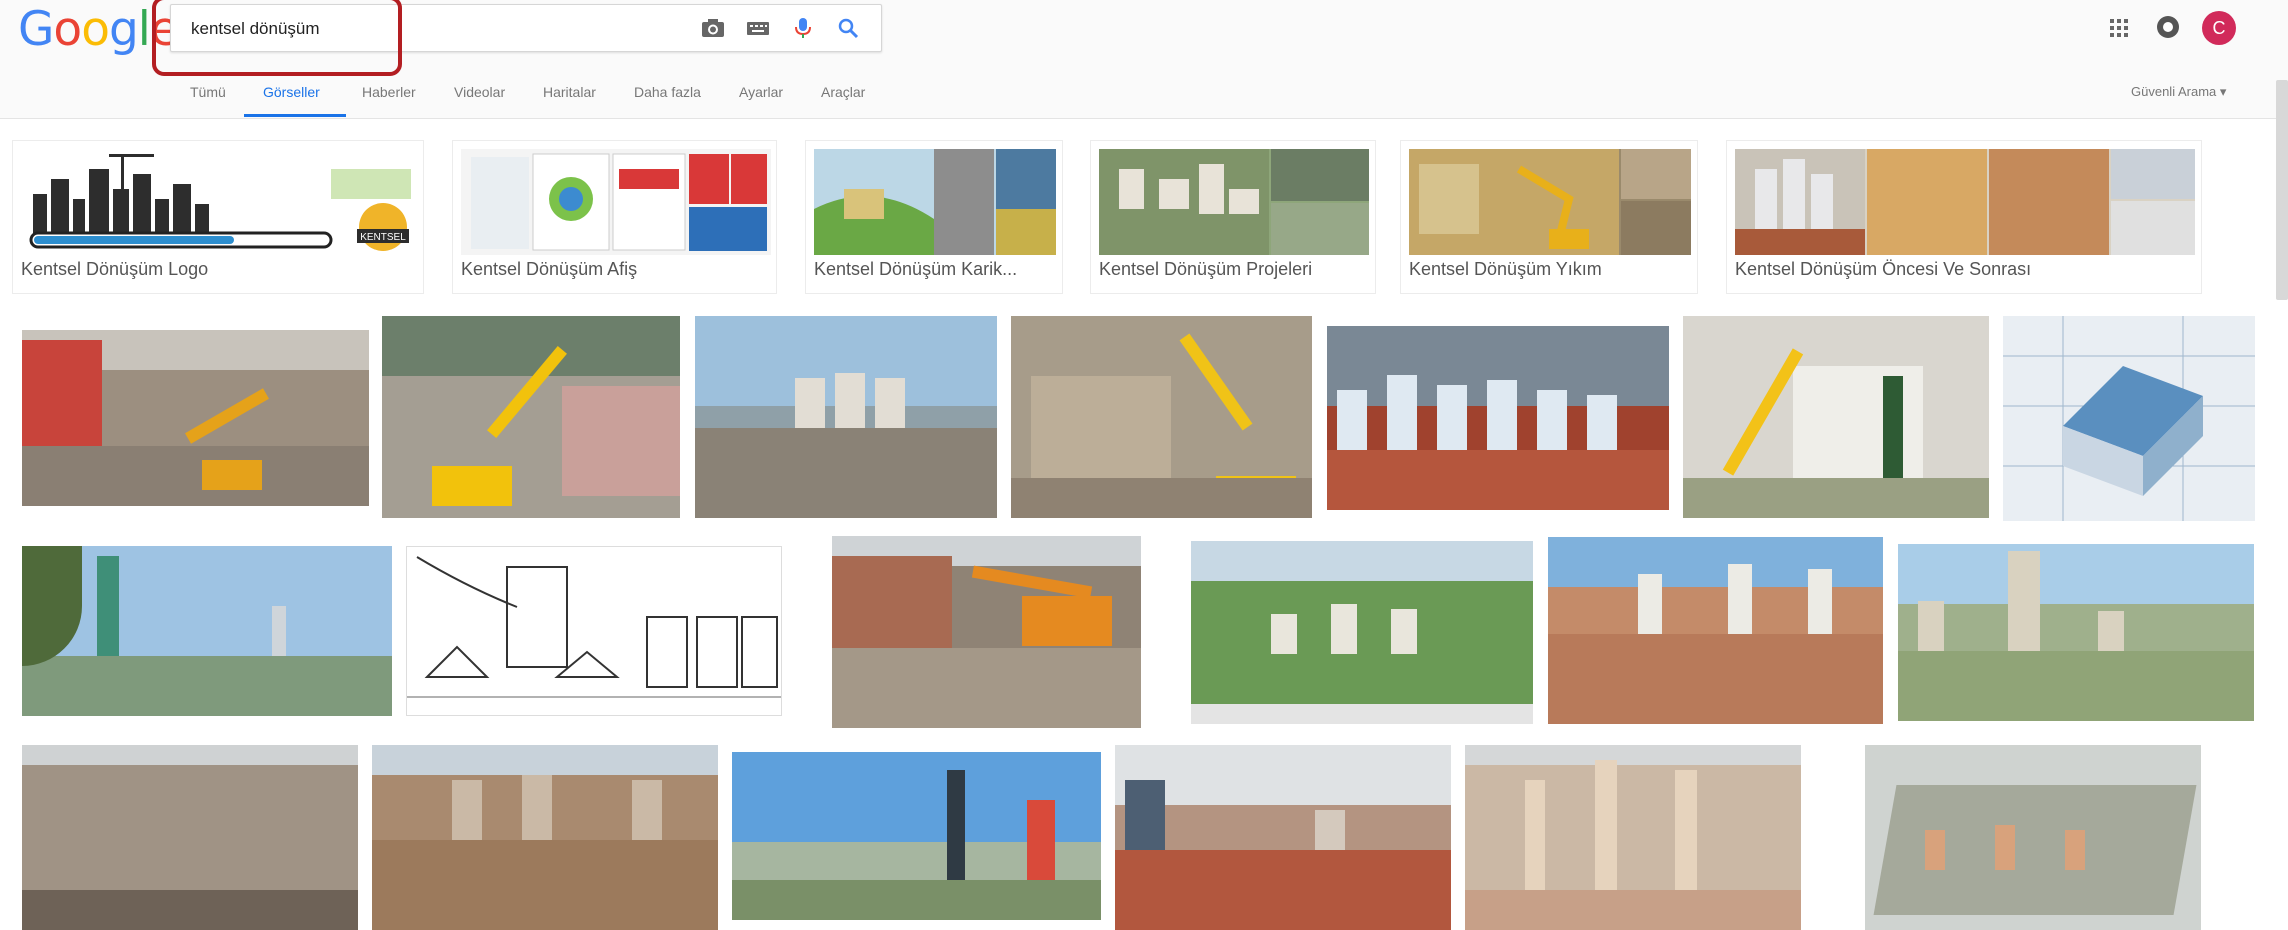  I want to click on related-chip-projects: Kentsel Dönüşüm Projeleri, so click(1233, 217).